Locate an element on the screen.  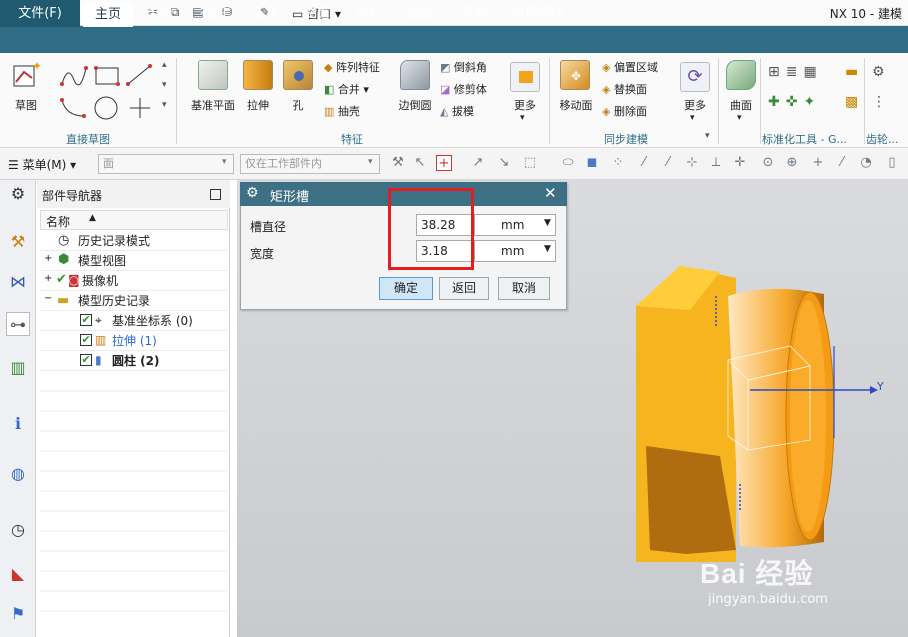
endpoint-icon: ⁄ is located at coordinates (668, 163).